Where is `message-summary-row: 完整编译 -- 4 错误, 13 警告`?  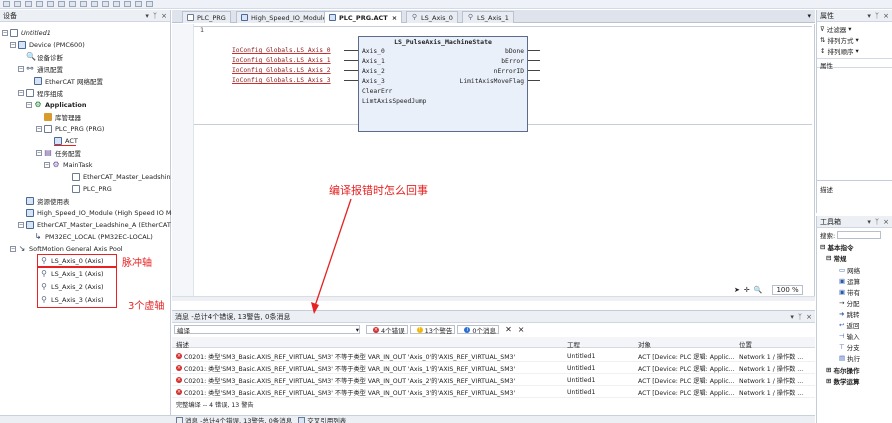 message-summary-row: 完整编译 -- 4 错误, 13 警告 is located at coordinates (493, 404).